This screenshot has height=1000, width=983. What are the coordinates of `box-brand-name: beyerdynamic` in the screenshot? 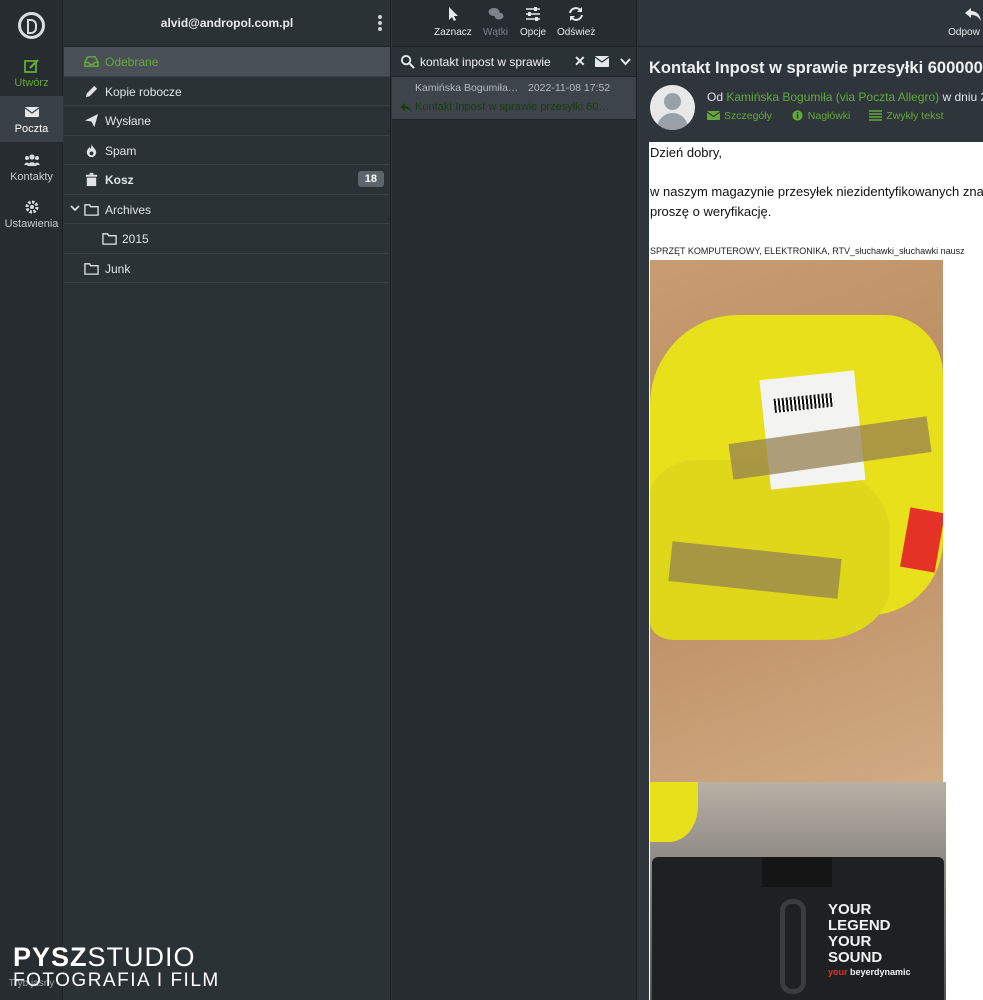 It's located at (880, 972).